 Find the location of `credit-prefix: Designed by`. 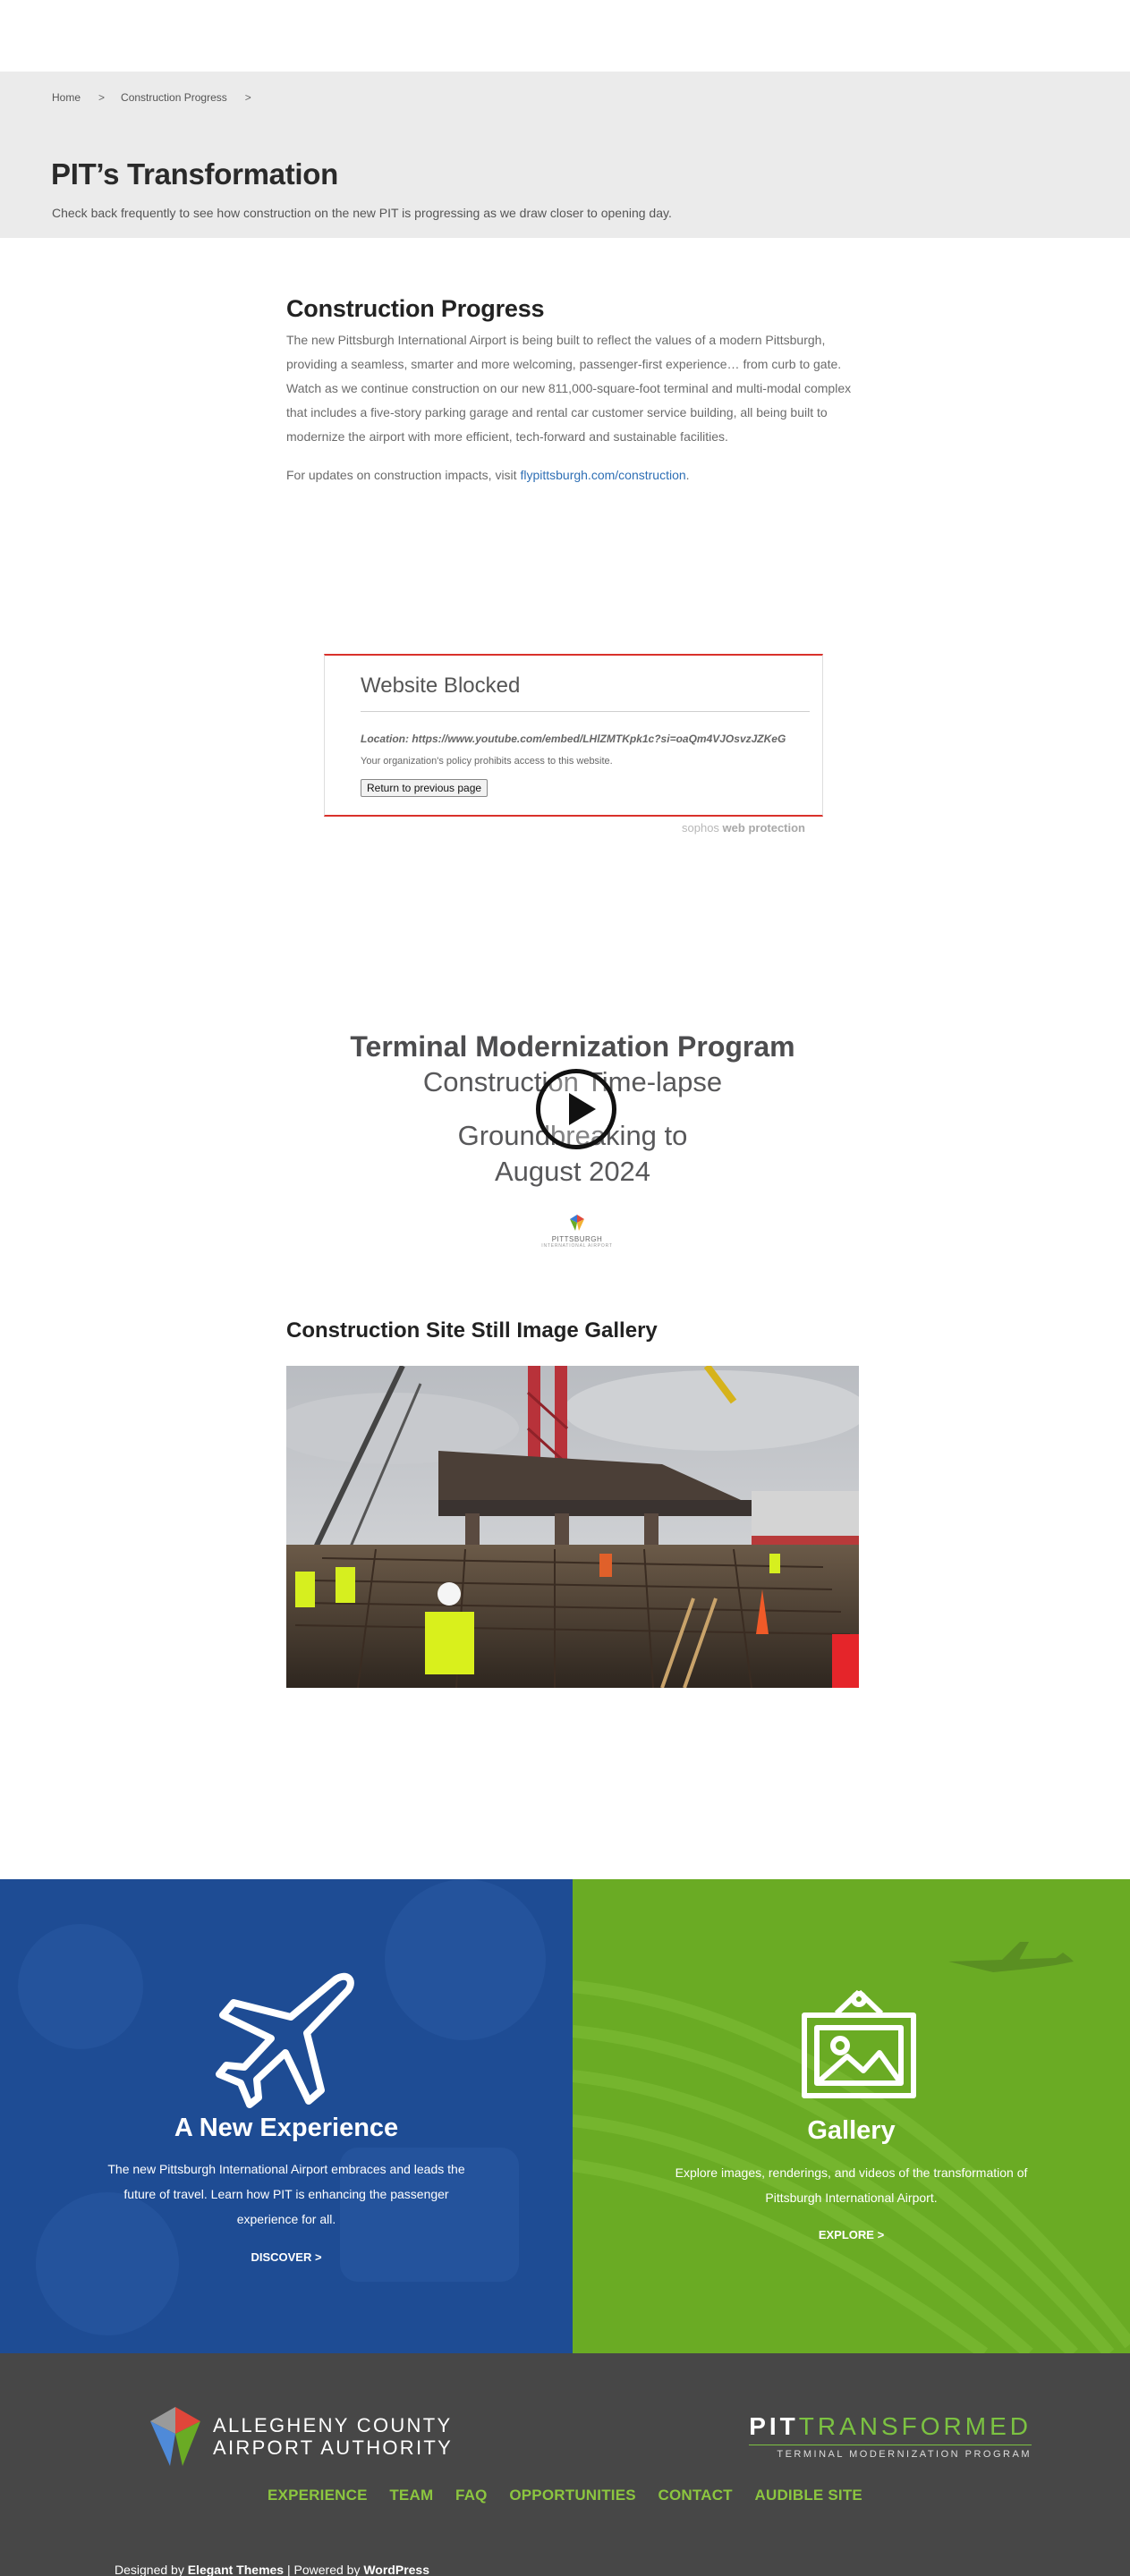

credit-prefix: Designed by is located at coordinates (151, 2569).